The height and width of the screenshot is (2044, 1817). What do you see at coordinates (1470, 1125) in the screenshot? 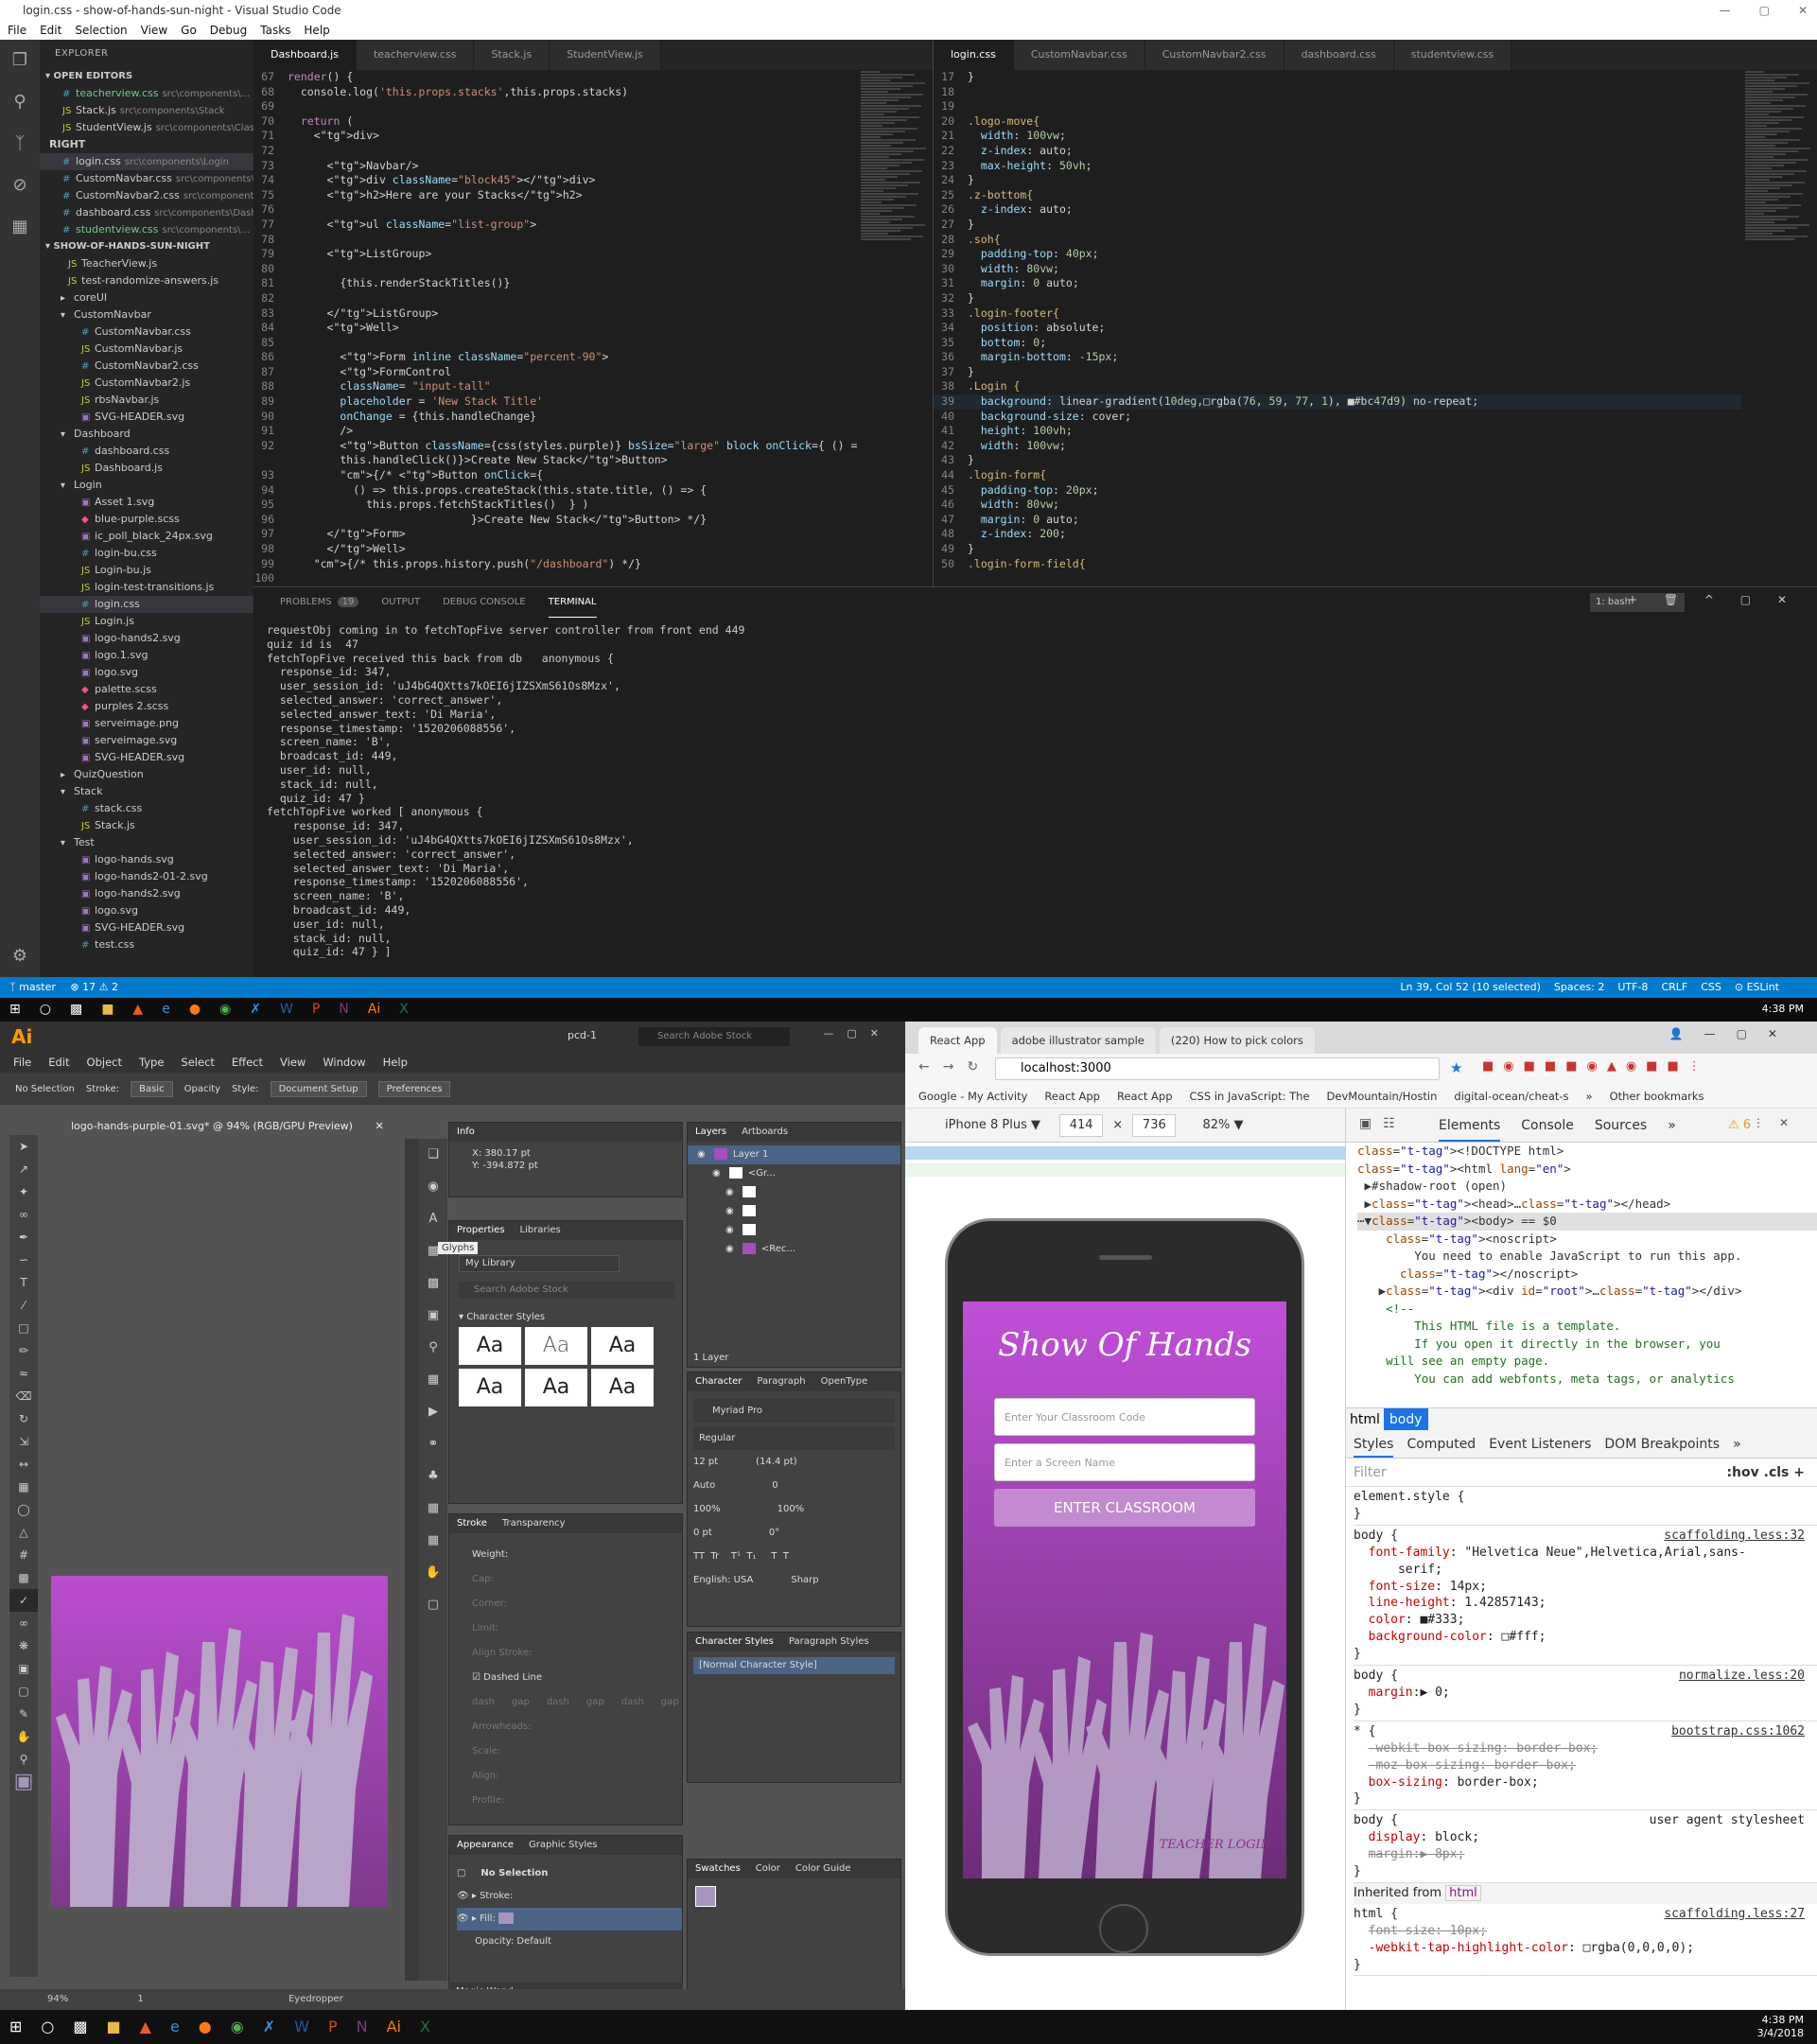
I see `devtools-tab: Elements` at bounding box center [1470, 1125].